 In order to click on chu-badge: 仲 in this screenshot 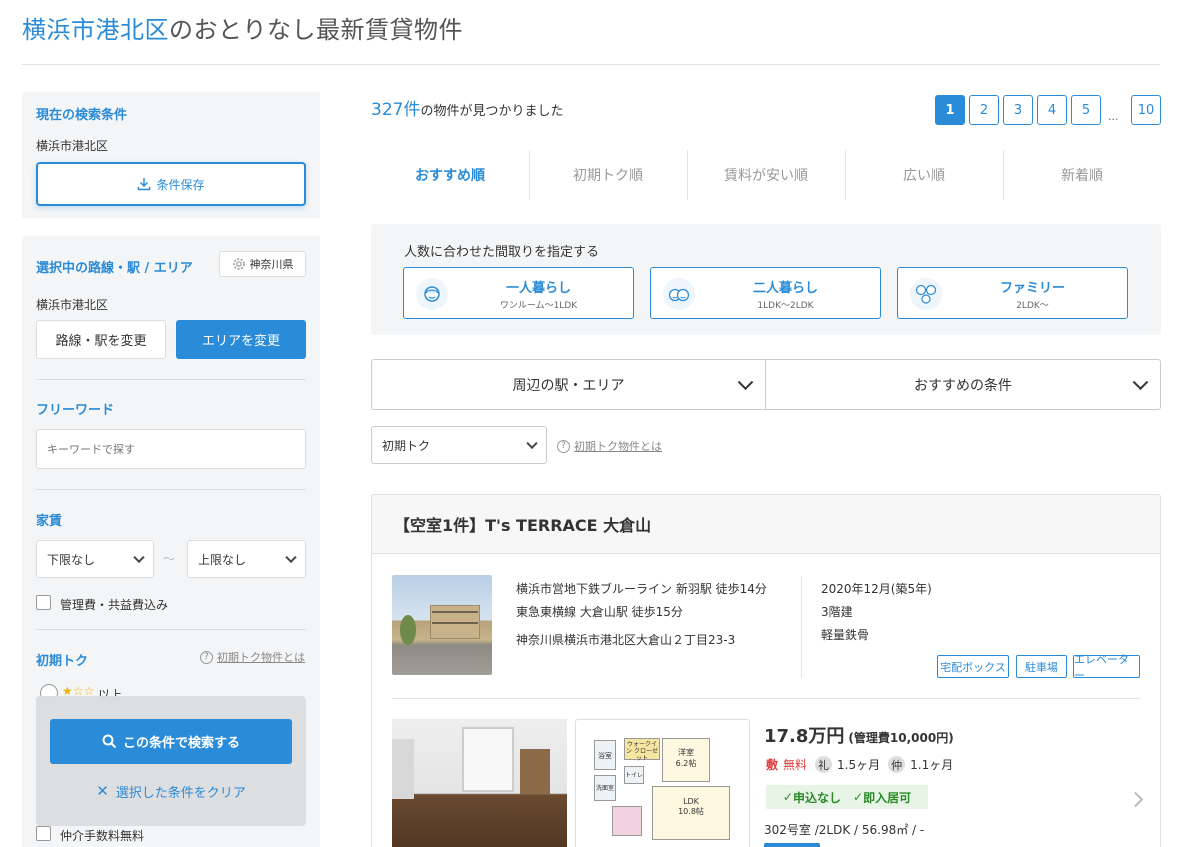, I will do `click(897, 764)`.